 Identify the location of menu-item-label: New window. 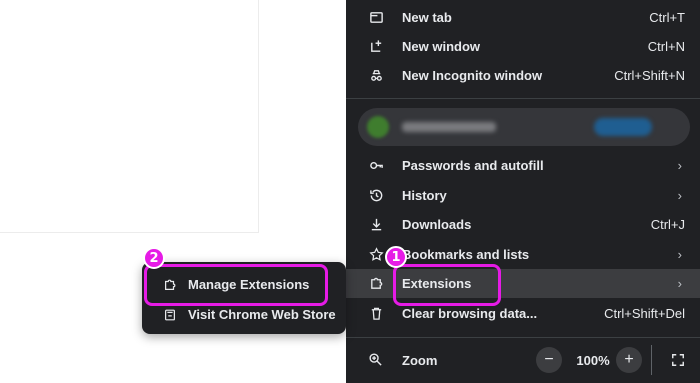
(441, 46).